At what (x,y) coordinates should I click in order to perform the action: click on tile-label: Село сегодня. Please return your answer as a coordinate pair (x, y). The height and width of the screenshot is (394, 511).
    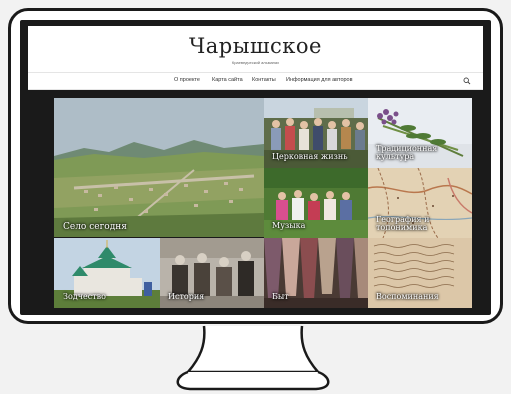
    Looking at the image, I should click on (95, 227).